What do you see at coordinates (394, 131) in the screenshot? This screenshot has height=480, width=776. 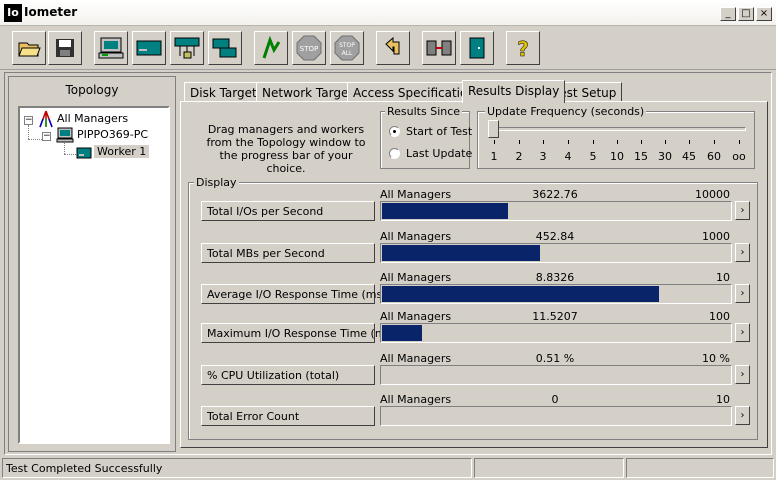 I see `radio-start-of-test` at bounding box center [394, 131].